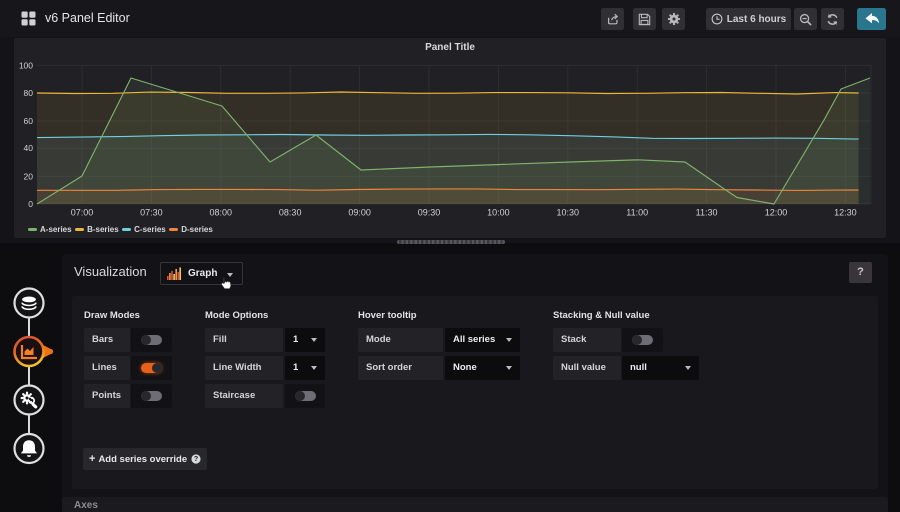  What do you see at coordinates (82, 213) in the screenshot?
I see `svg-text: 07:00` at bounding box center [82, 213].